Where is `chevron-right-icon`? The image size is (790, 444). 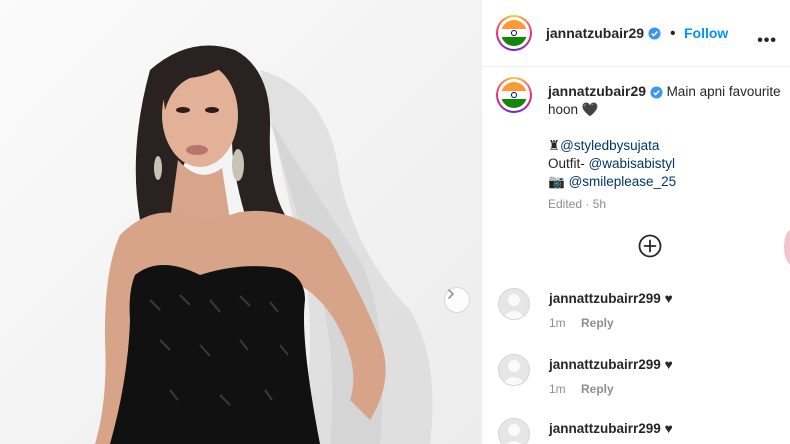 chevron-right-icon is located at coordinates (451, 294).